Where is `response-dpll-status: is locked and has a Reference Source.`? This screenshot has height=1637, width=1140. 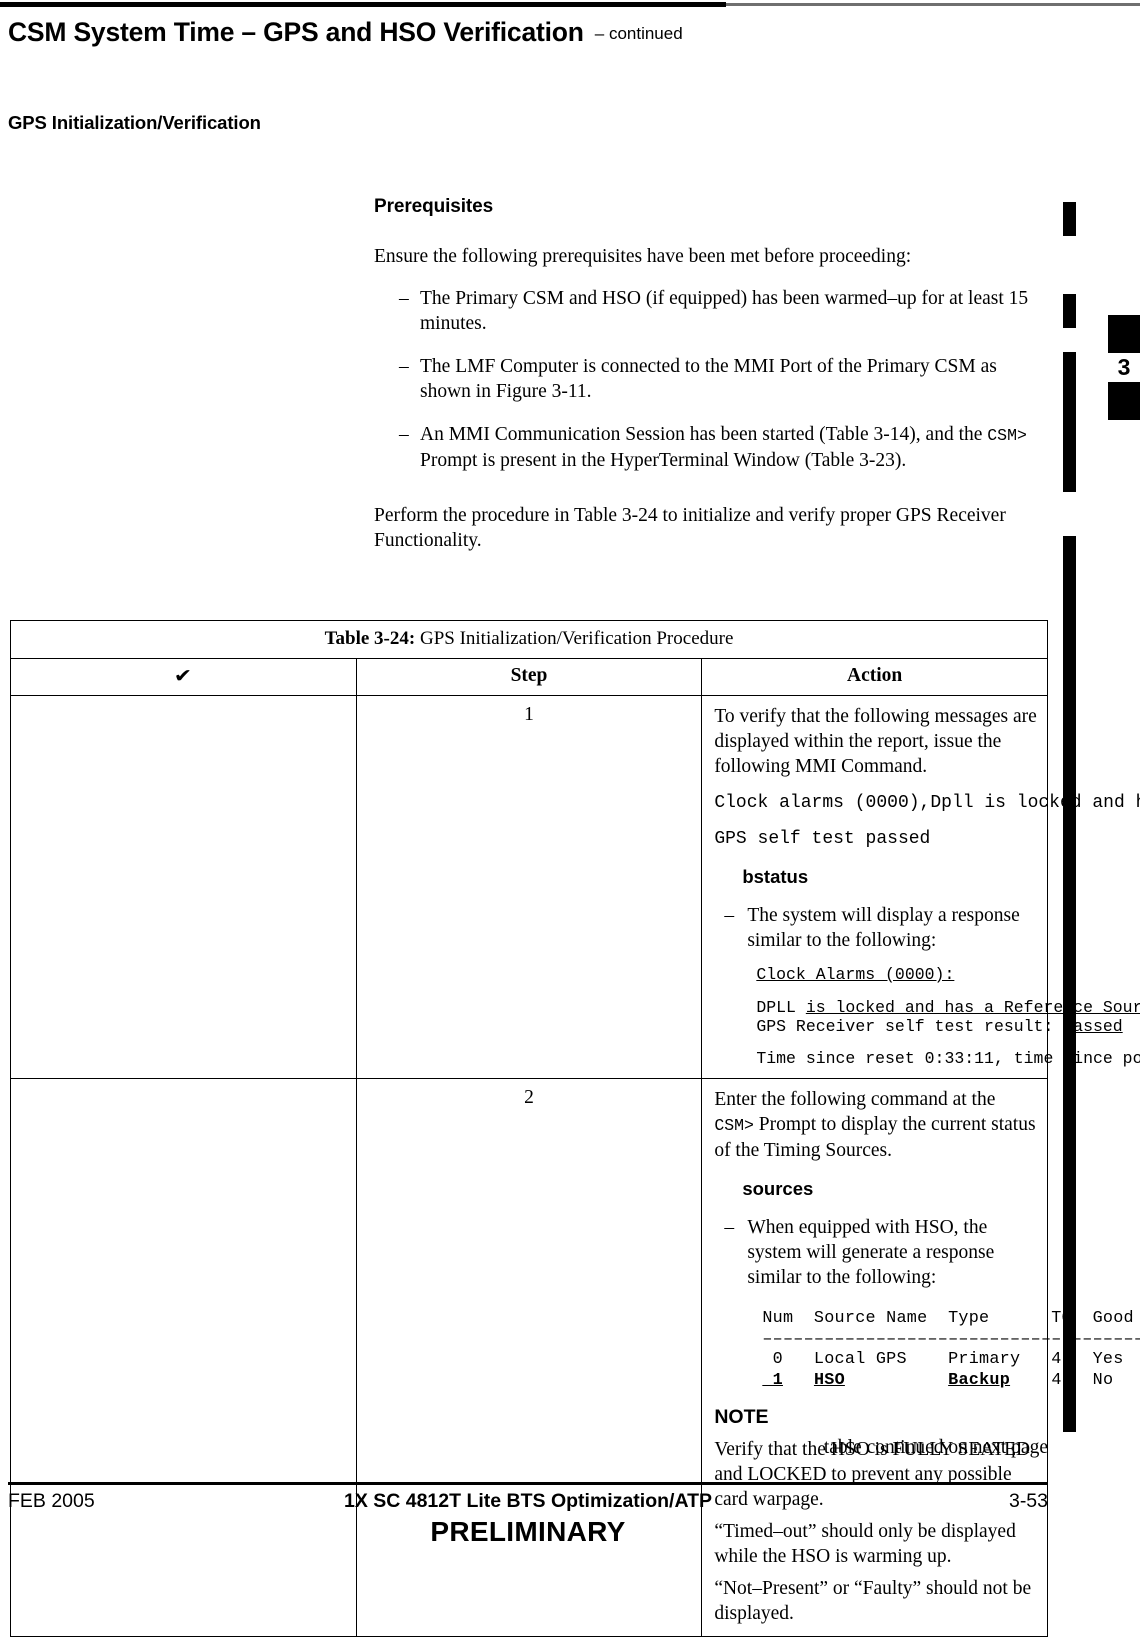 response-dpll-status: is locked and has a Reference Source. is located at coordinates (972, 1007).